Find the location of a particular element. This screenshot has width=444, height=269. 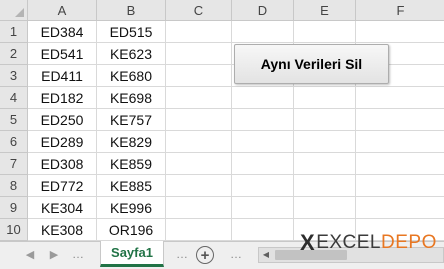

cell-a5: ED250 is located at coordinates (62, 120).